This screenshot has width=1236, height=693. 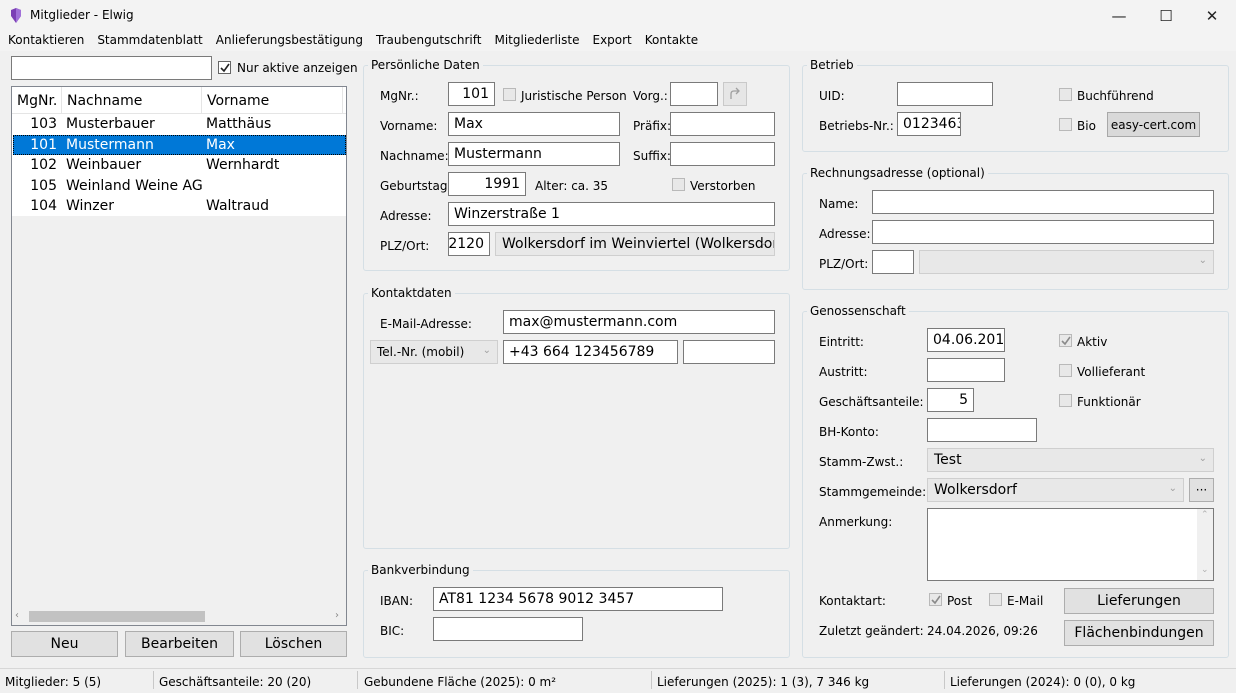 What do you see at coordinates (735, 94) in the screenshot?
I see `vorg-link-button` at bounding box center [735, 94].